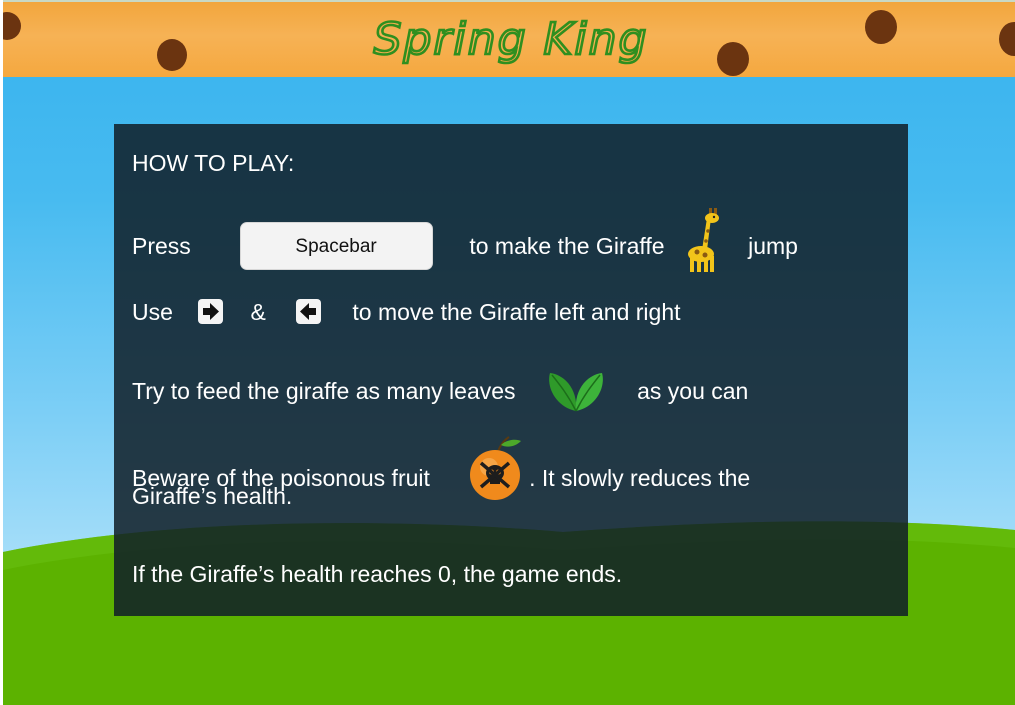 The height and width of the screenshot is (705, 1015). I want to click on leaves-icon, so click(576, 391).